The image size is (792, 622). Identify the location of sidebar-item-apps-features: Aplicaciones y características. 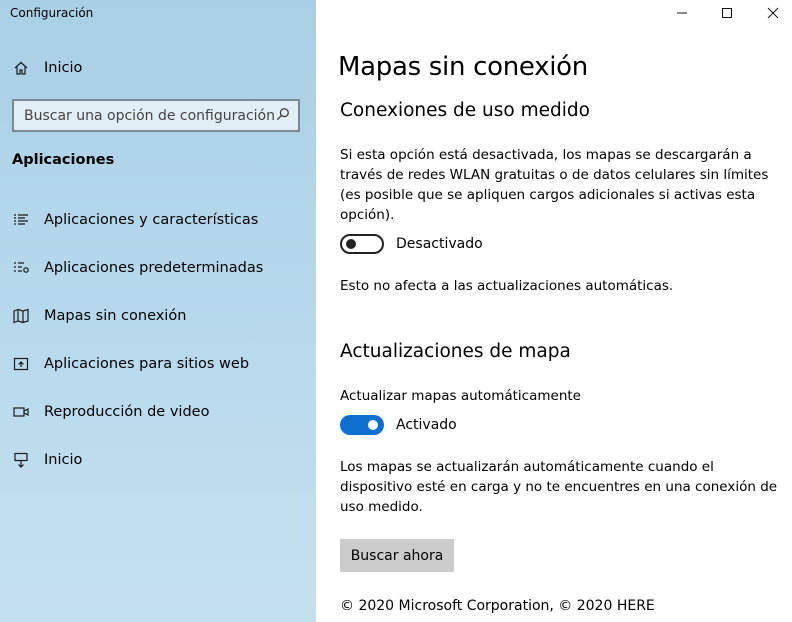
(135, 220).